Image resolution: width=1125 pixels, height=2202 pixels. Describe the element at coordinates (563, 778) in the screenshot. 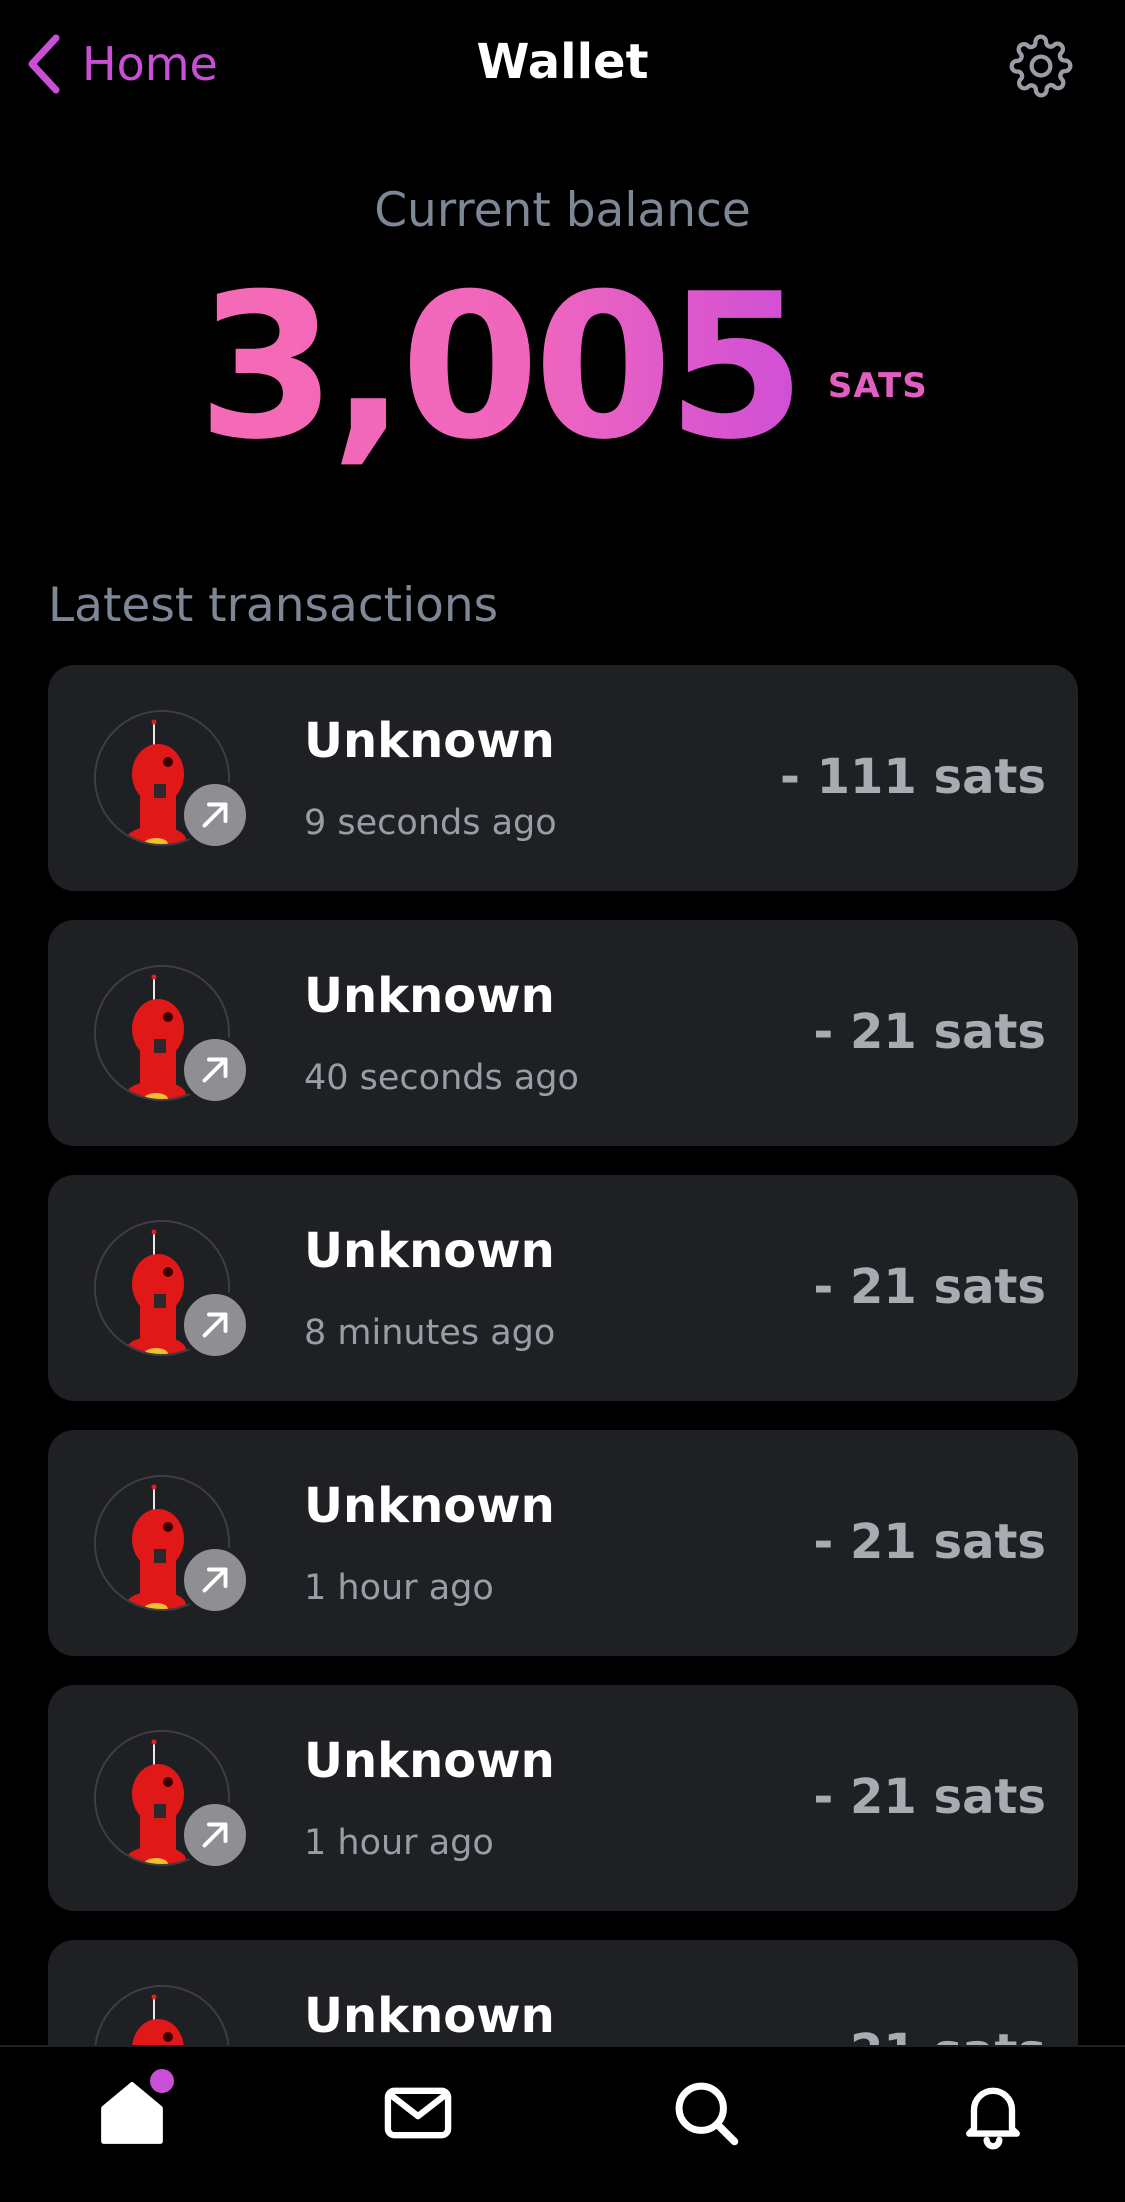

I see `transaction-item: Unknown 9 seconds ago - 111 sats` at that location.